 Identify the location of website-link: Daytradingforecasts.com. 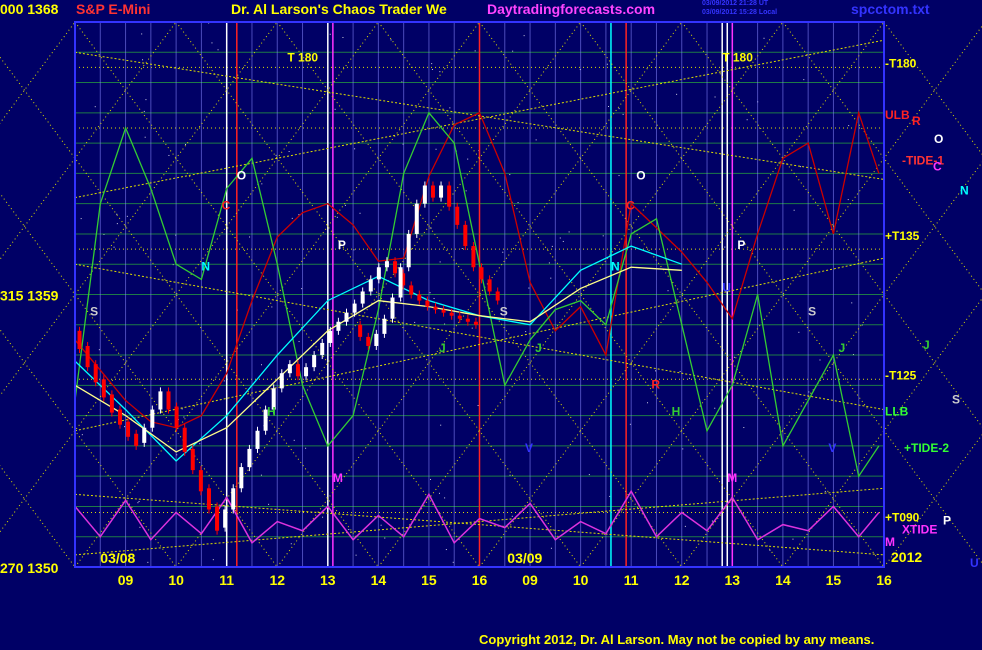
(571, 9).